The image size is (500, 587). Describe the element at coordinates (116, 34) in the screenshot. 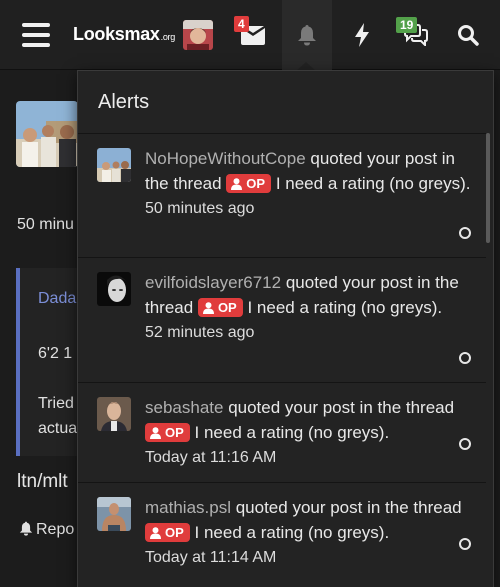

I see `logo-text: Looksmax` at that location.